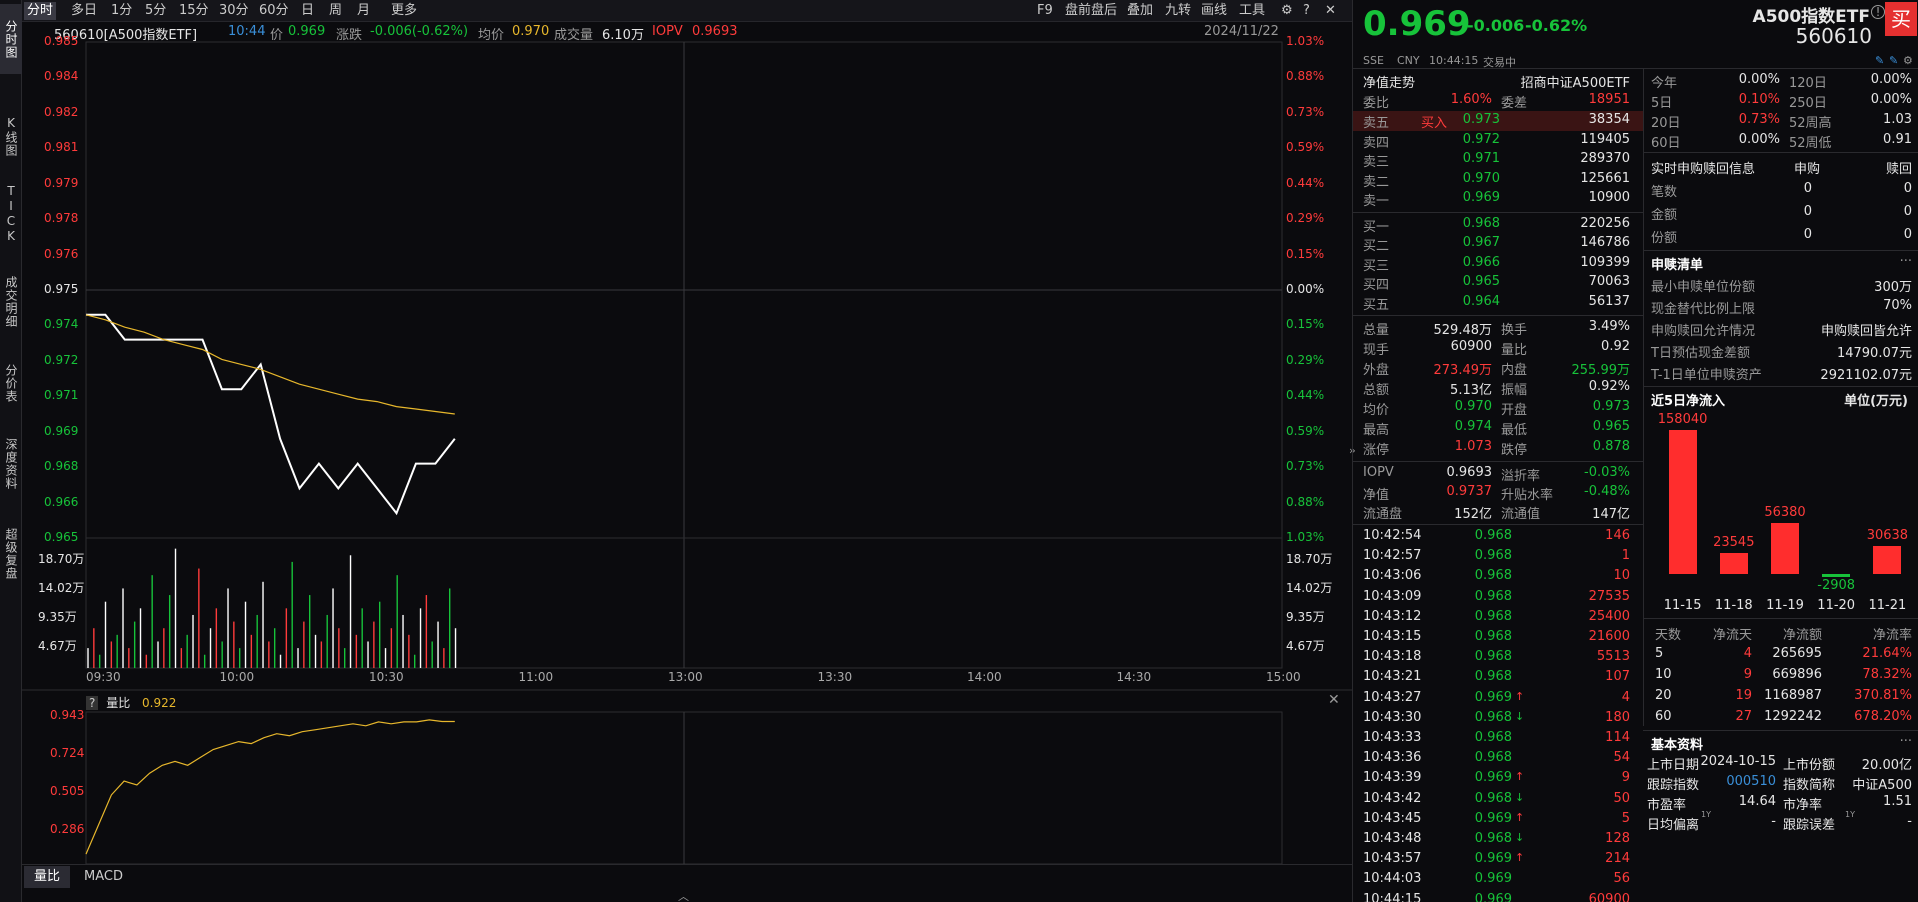 The image size is (1918, 902). Describe the element at coordinates (1613, 657) in the screenshot. I see `tick-volume: 5513` at that location.